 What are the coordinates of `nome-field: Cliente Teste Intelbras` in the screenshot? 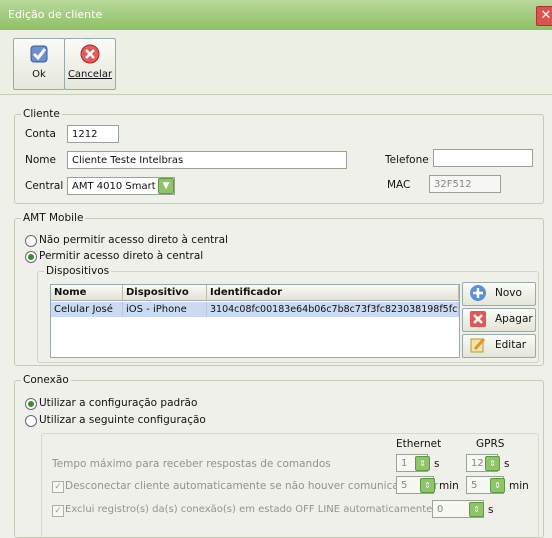 It's located at (207, 160).